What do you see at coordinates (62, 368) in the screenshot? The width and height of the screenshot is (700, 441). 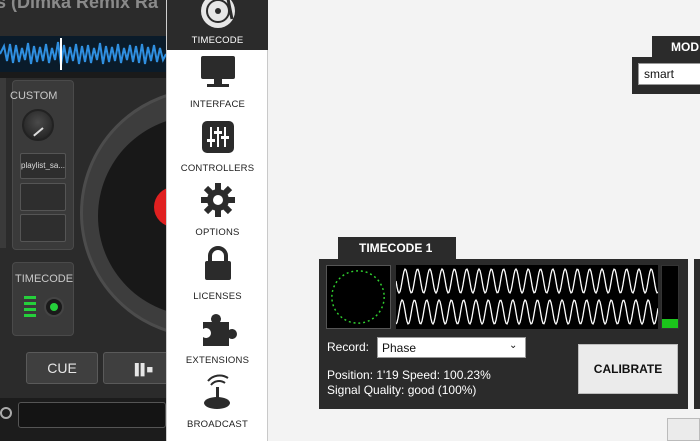 I see `cue-button: CUE` at bounding box center [62, 368].